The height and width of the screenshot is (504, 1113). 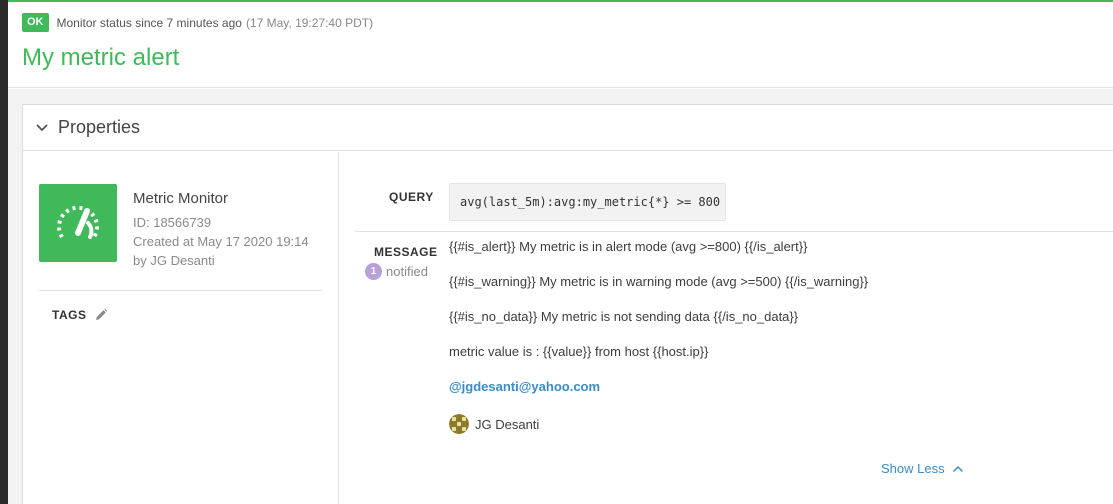 What do you see at coordinates (459, 424) in the screenshot?
I see `avatar` at bounding box center [459, 424].